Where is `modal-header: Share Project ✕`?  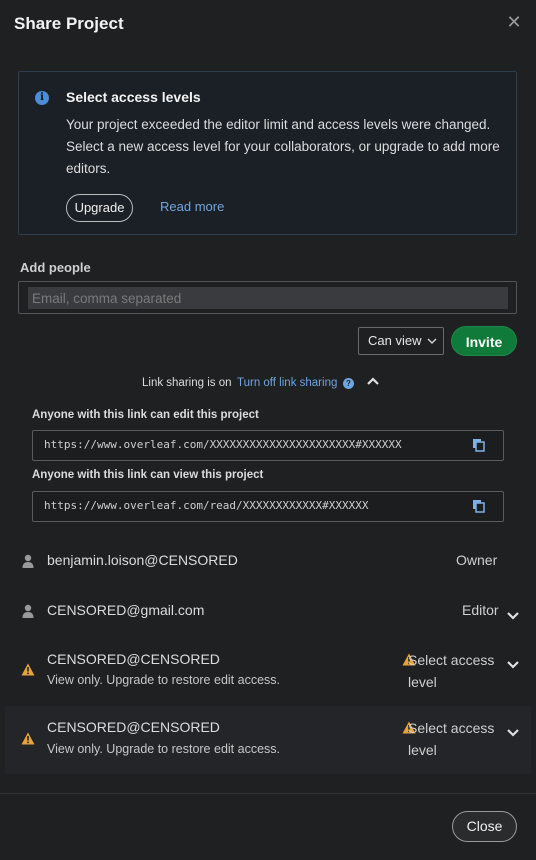
modal-header: Share Project ✕ is located at coordinates (268, 25).